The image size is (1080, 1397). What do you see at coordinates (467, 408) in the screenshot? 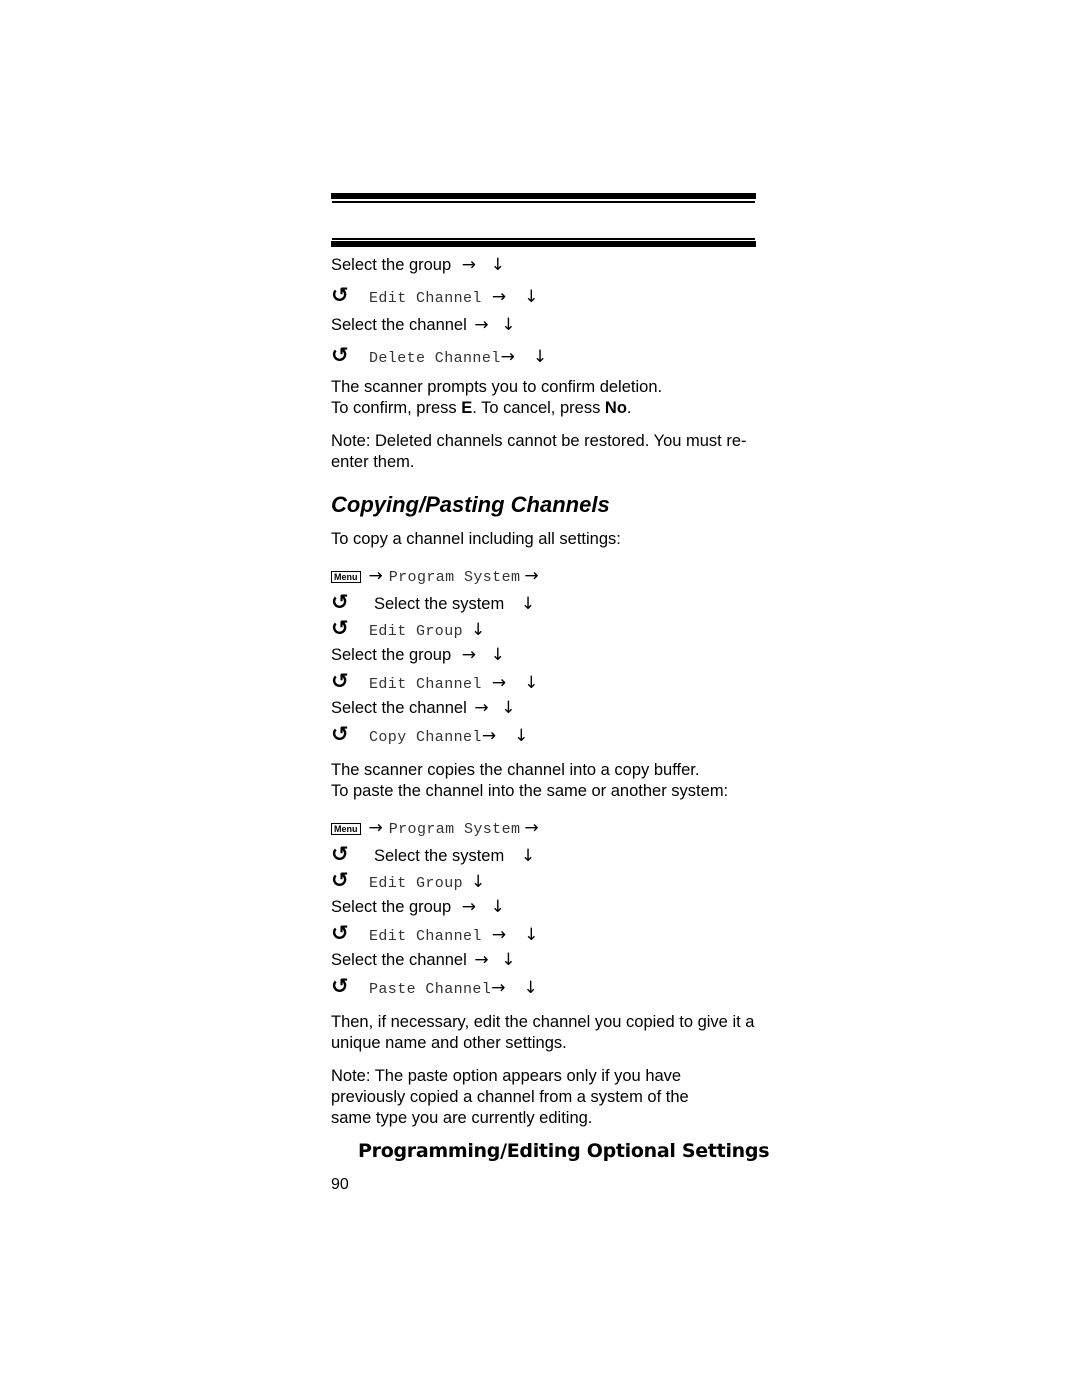
I see `confirm-key-label: E` at bounding box center [467, 408].